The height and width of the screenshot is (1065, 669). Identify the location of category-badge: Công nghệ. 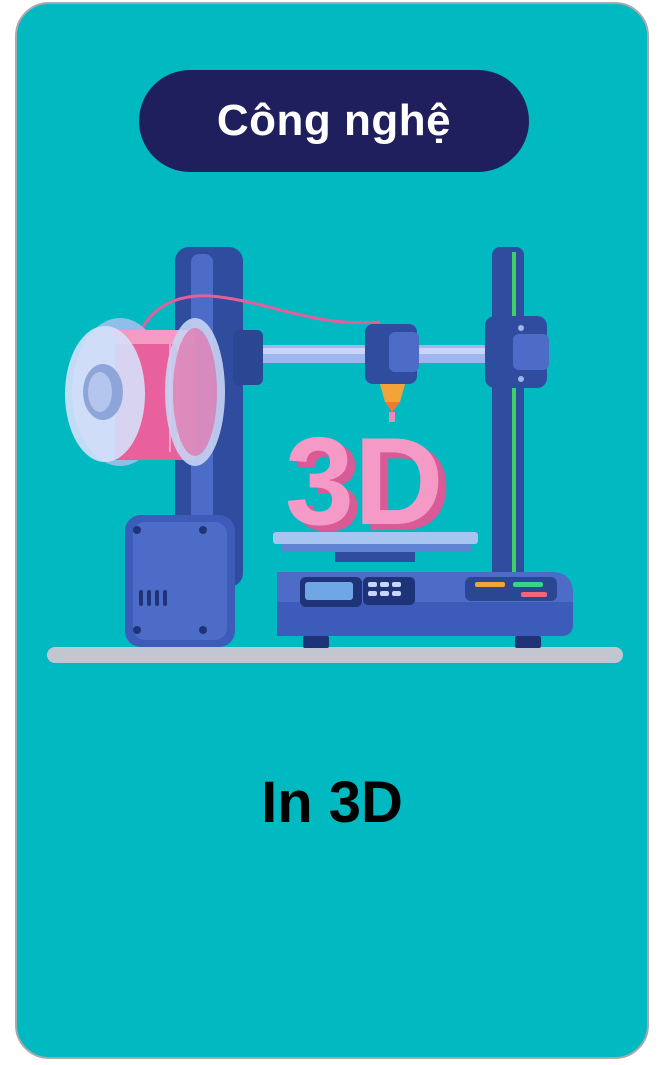
(334, 121).